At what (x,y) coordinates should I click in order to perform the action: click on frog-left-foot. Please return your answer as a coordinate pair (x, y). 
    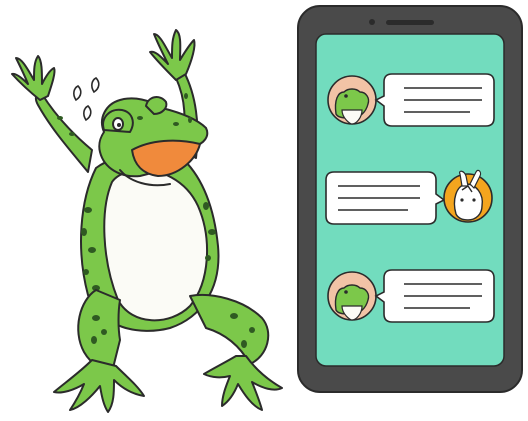
    Looking at the image, I should click on (99, 386).